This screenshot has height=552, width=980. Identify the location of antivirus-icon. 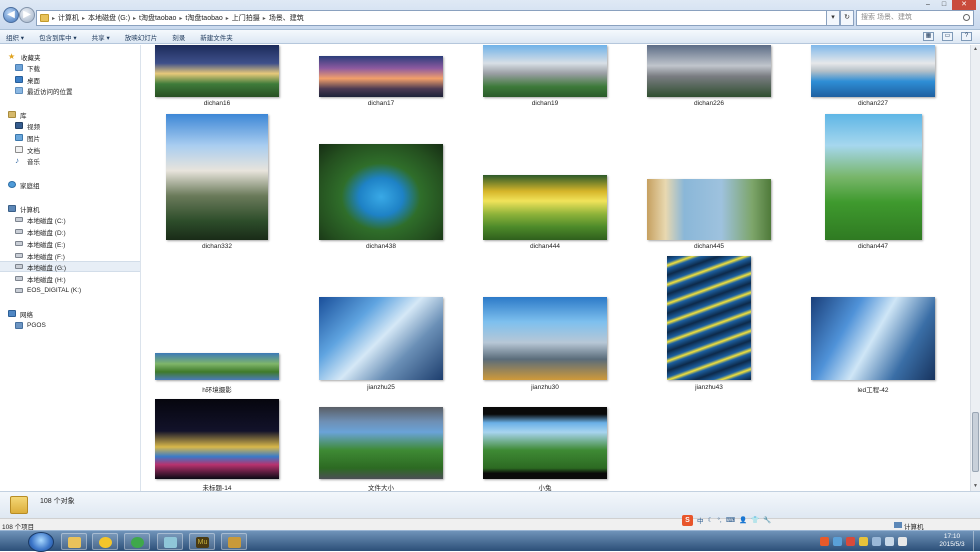
(850, 541).